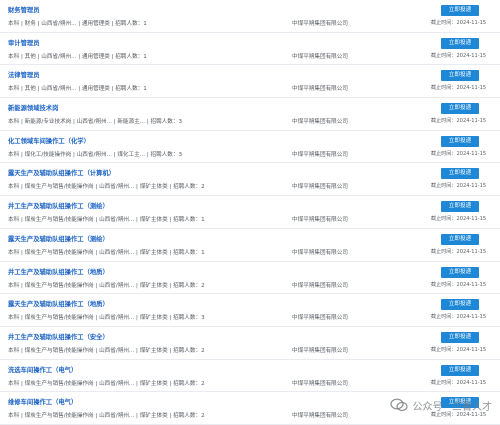 Image resolution: width=500 pixels, height=425 pixels. I want to click on job-meta: 本科 | 财务 | 山西省/朔州... | 通用管理类 | 招聘人数：1, so click(77, 24).